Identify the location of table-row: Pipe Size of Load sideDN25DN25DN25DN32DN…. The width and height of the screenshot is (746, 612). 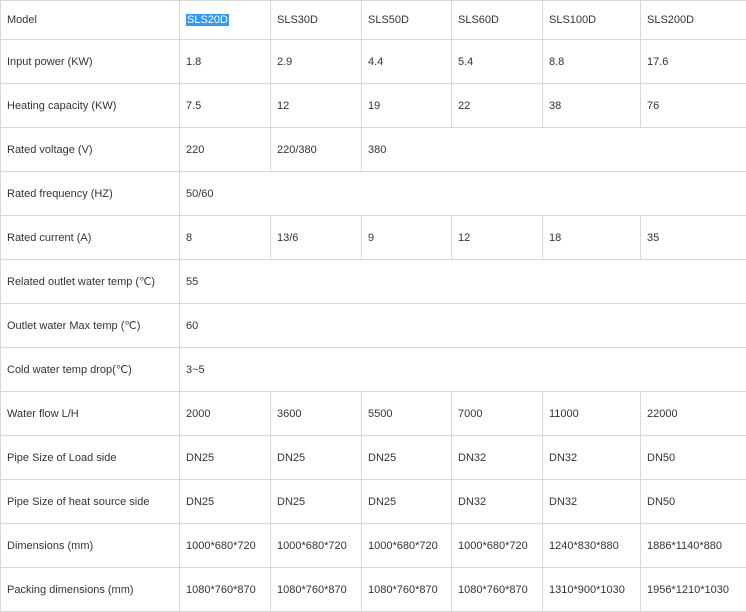
(373, 458).